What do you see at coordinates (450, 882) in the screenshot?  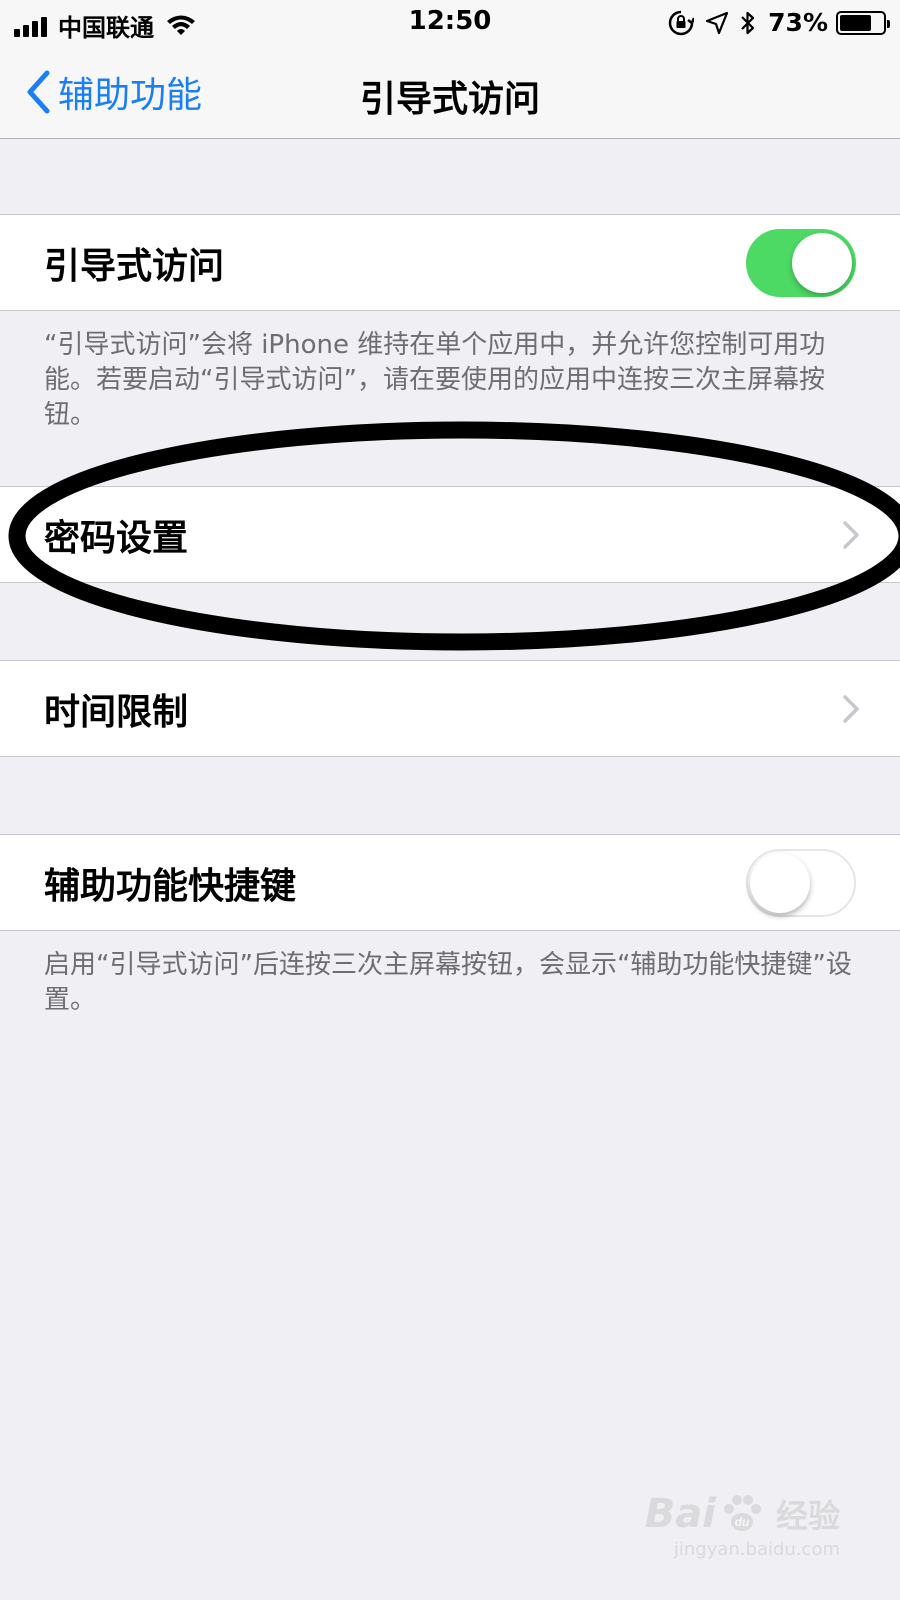 I see `accessibility-shortcut-row: 辅助功能快捷键` at bounding box center [450, 882].